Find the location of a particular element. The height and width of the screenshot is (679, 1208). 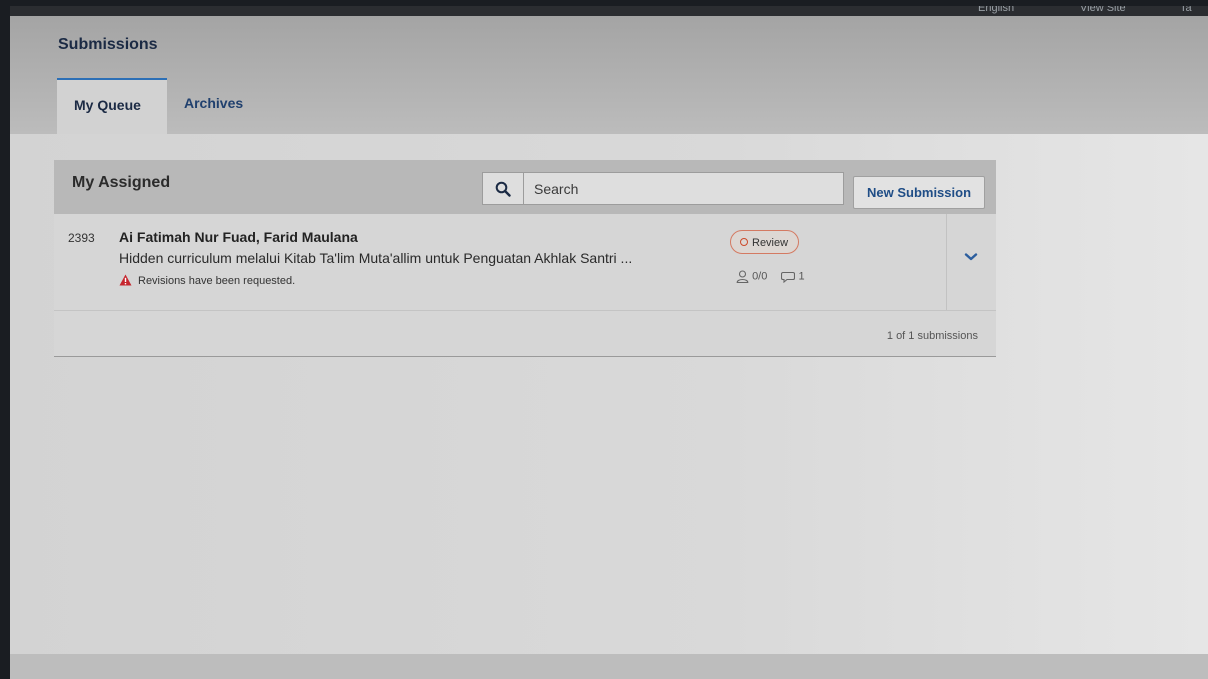

notice-text: Revisions have been requested. is located at coordinates (217, 281).